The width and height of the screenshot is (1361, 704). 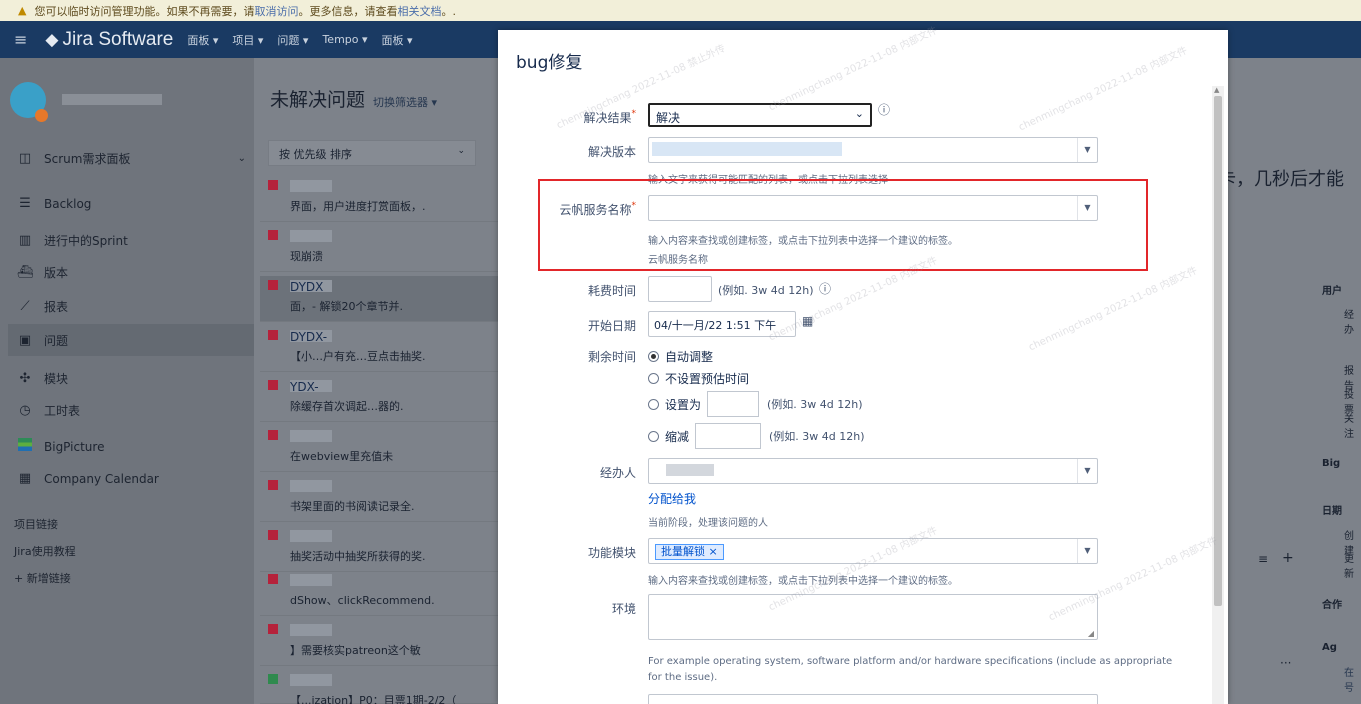 I want to click on banner-text-3: 。., so click(x=448, y=11).